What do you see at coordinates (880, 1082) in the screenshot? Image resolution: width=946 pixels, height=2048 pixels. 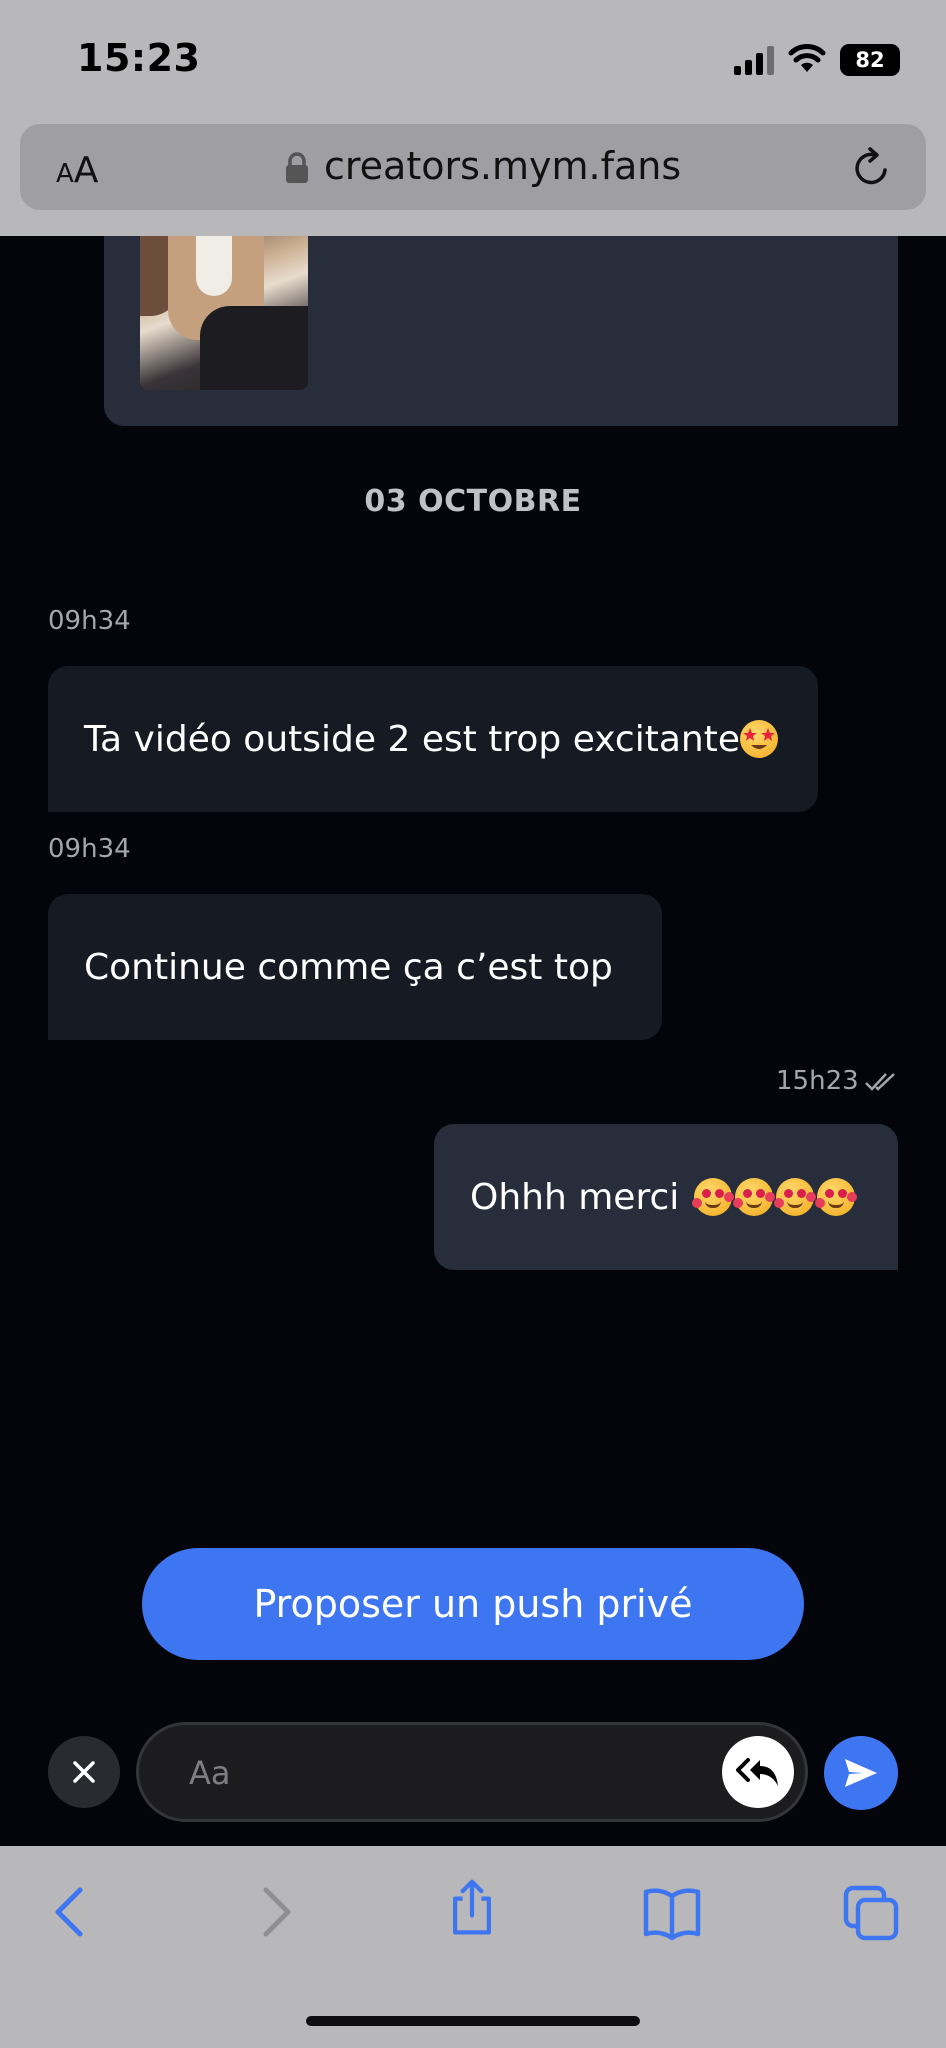 I see `read-receipt-icon` at bounding box center [880, 1082].